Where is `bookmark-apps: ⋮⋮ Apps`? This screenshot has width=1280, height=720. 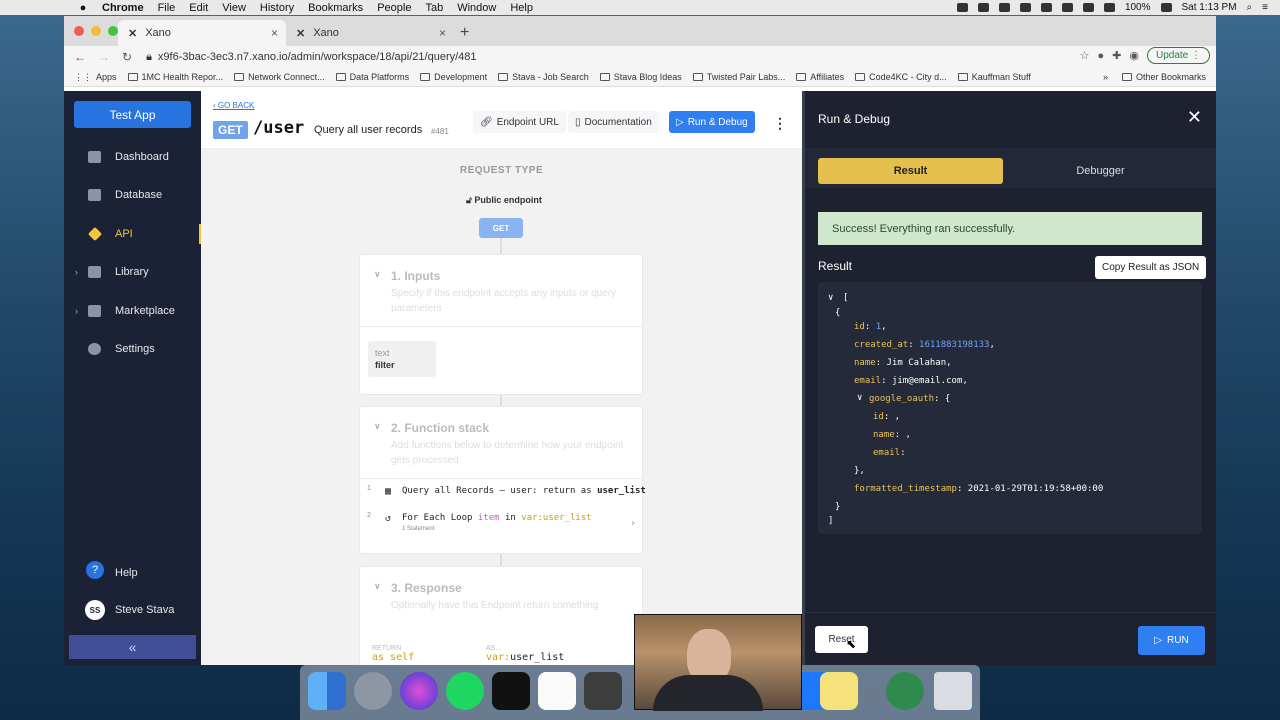
bookmark-apps: ⋮⋮ Apps is located at coordinates (95, 77).